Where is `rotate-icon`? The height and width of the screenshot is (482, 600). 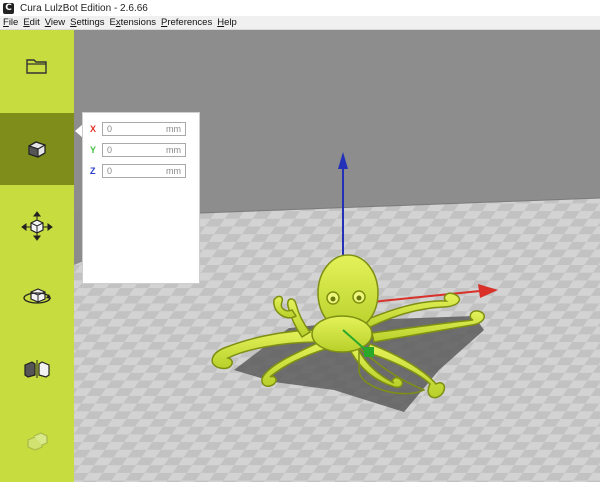
rotate-icon is located at coordinates (37, 296).